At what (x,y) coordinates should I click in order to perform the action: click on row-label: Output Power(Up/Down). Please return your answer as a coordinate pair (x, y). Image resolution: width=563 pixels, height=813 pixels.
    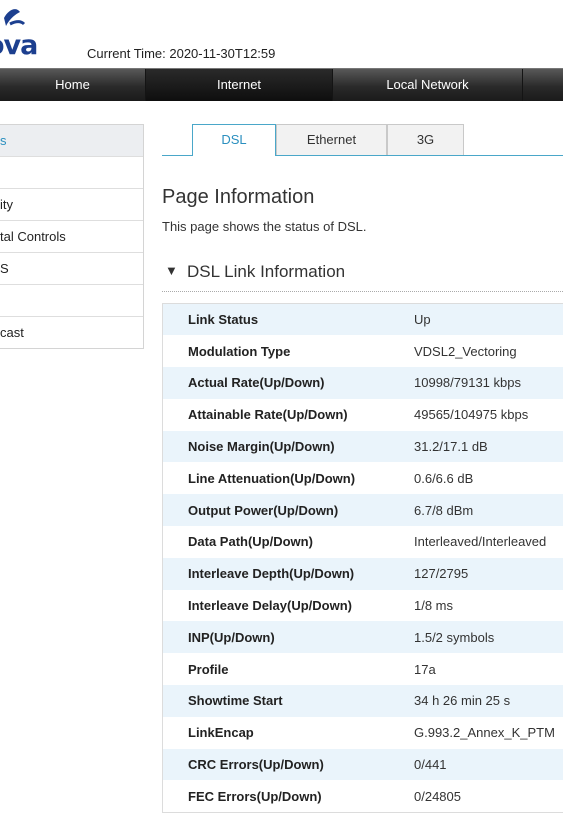
    Looking at the image, I should click on (263, 510).